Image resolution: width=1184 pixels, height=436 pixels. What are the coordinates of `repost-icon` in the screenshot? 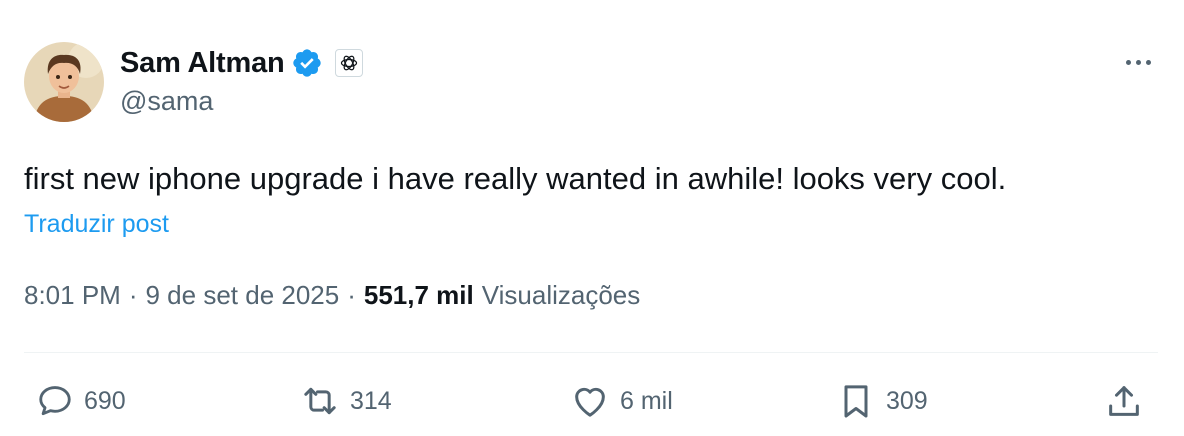 It's located at (320, 401).